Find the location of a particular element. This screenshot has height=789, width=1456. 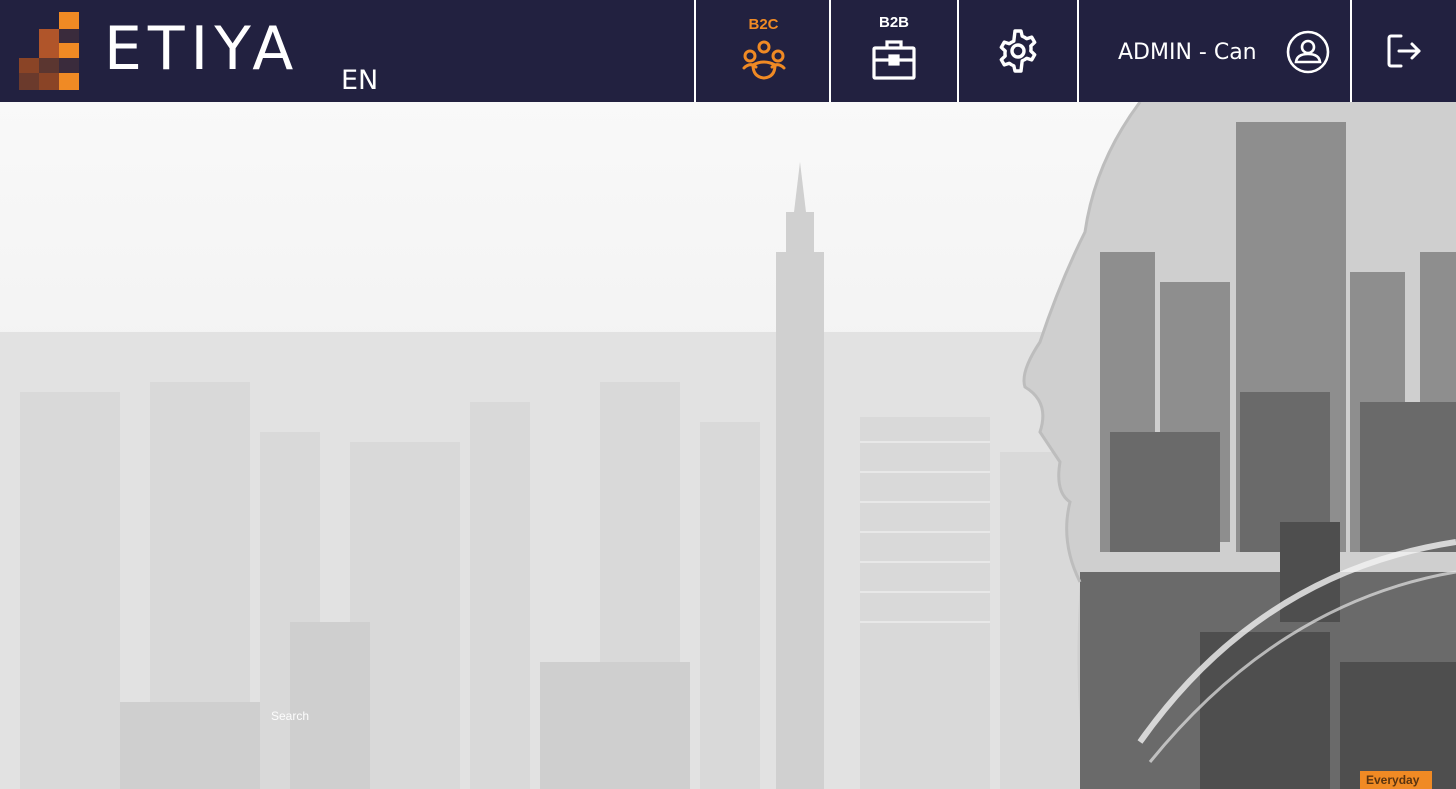

tab-b2c: B2C is located at coordinates (763, 51).